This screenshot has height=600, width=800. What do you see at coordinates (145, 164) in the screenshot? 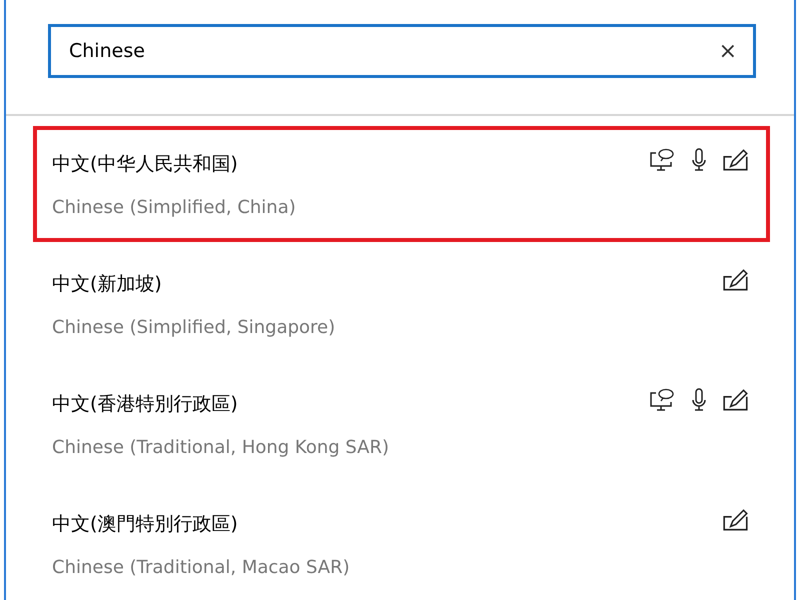
I see `language-name: 中文(中华人民共和国)` at bounding box center [145, 164].